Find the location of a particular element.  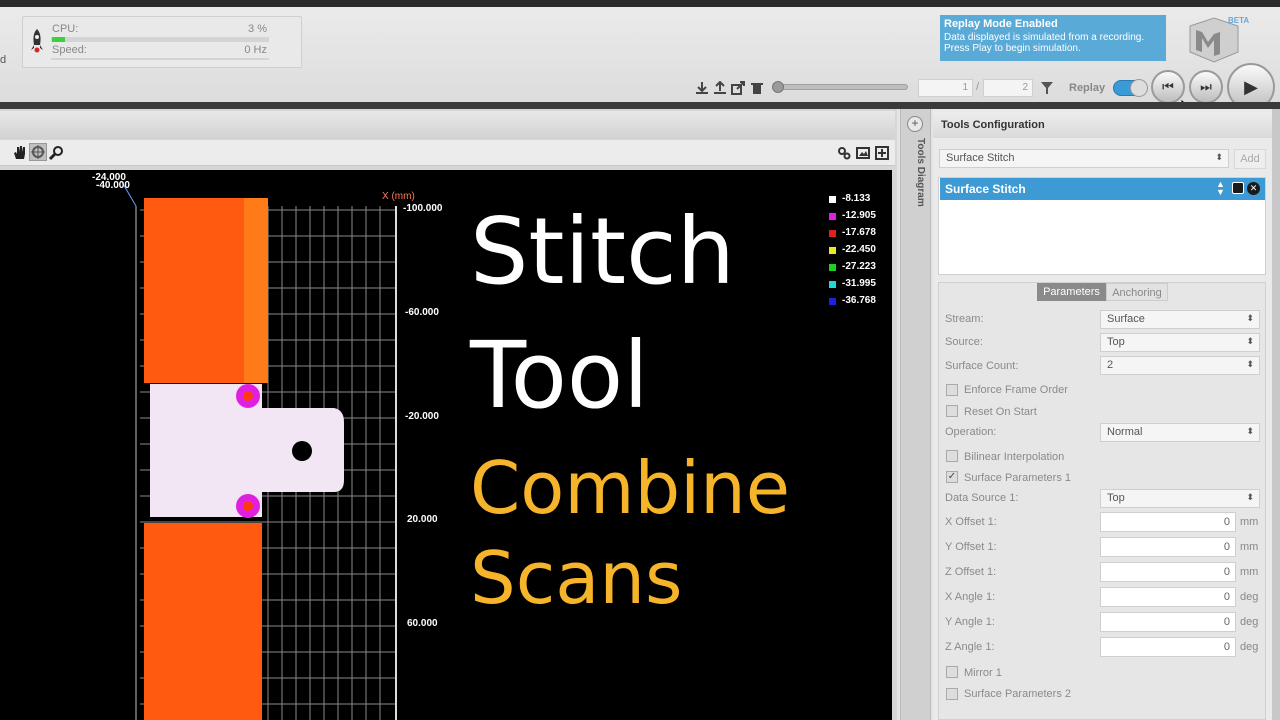

tool-type-dropdown: Surface Stitch ⬍ is located at coordinates (1084, 158).